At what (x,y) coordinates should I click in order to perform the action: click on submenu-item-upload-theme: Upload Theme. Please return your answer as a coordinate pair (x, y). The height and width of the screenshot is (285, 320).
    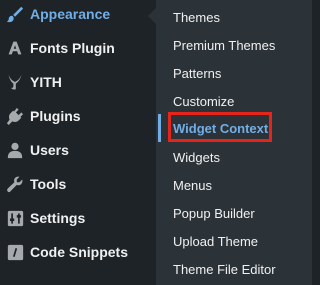
    Looking at the image, I should click on (234, 241).